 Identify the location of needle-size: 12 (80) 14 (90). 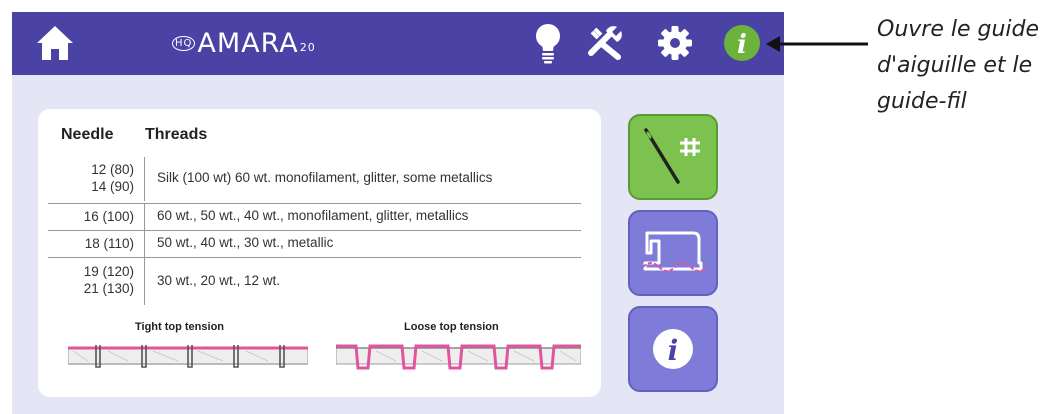
(112, 178).